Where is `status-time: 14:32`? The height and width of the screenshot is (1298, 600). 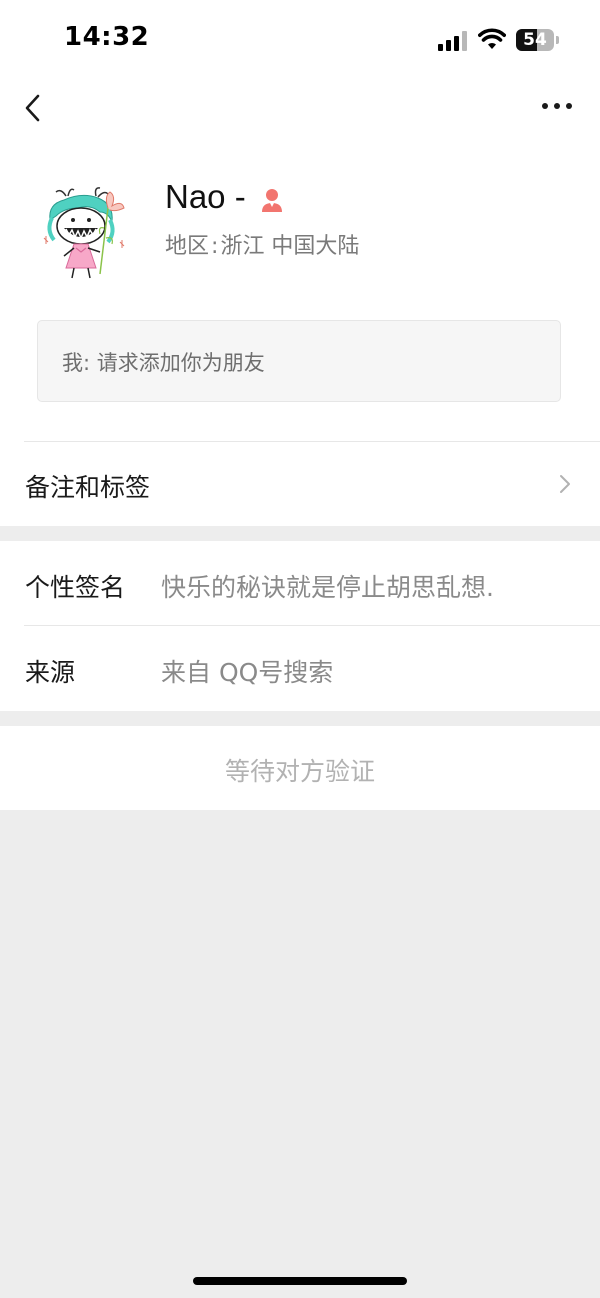
status-time: 14:32 is located at coordinates (107, 37).